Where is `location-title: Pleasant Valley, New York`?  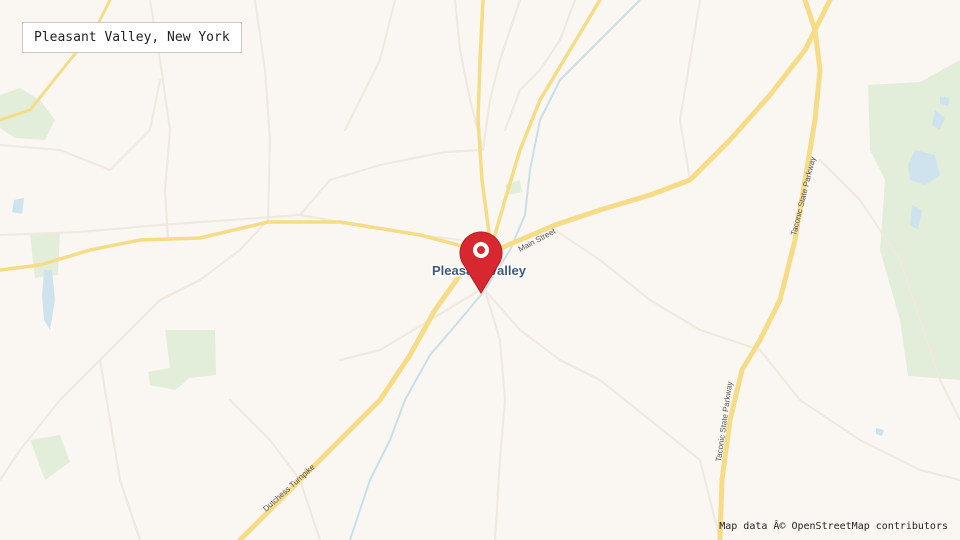
location-title: Pleasant Valley, New York is located at coordinates (132, 37).